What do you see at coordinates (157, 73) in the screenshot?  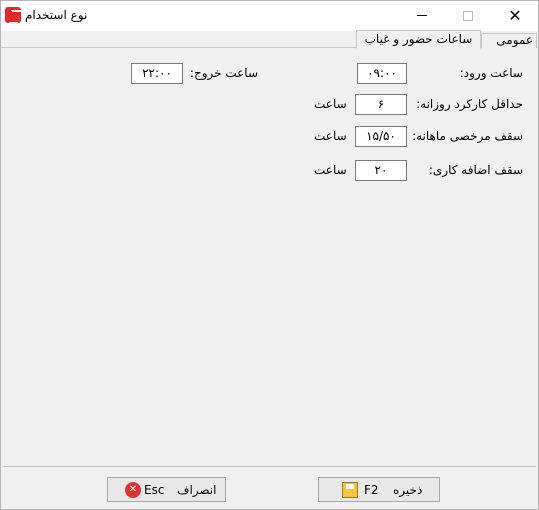 I see `exit-time-field: ۲۲:۰۰` at bounding box center [157, 73].